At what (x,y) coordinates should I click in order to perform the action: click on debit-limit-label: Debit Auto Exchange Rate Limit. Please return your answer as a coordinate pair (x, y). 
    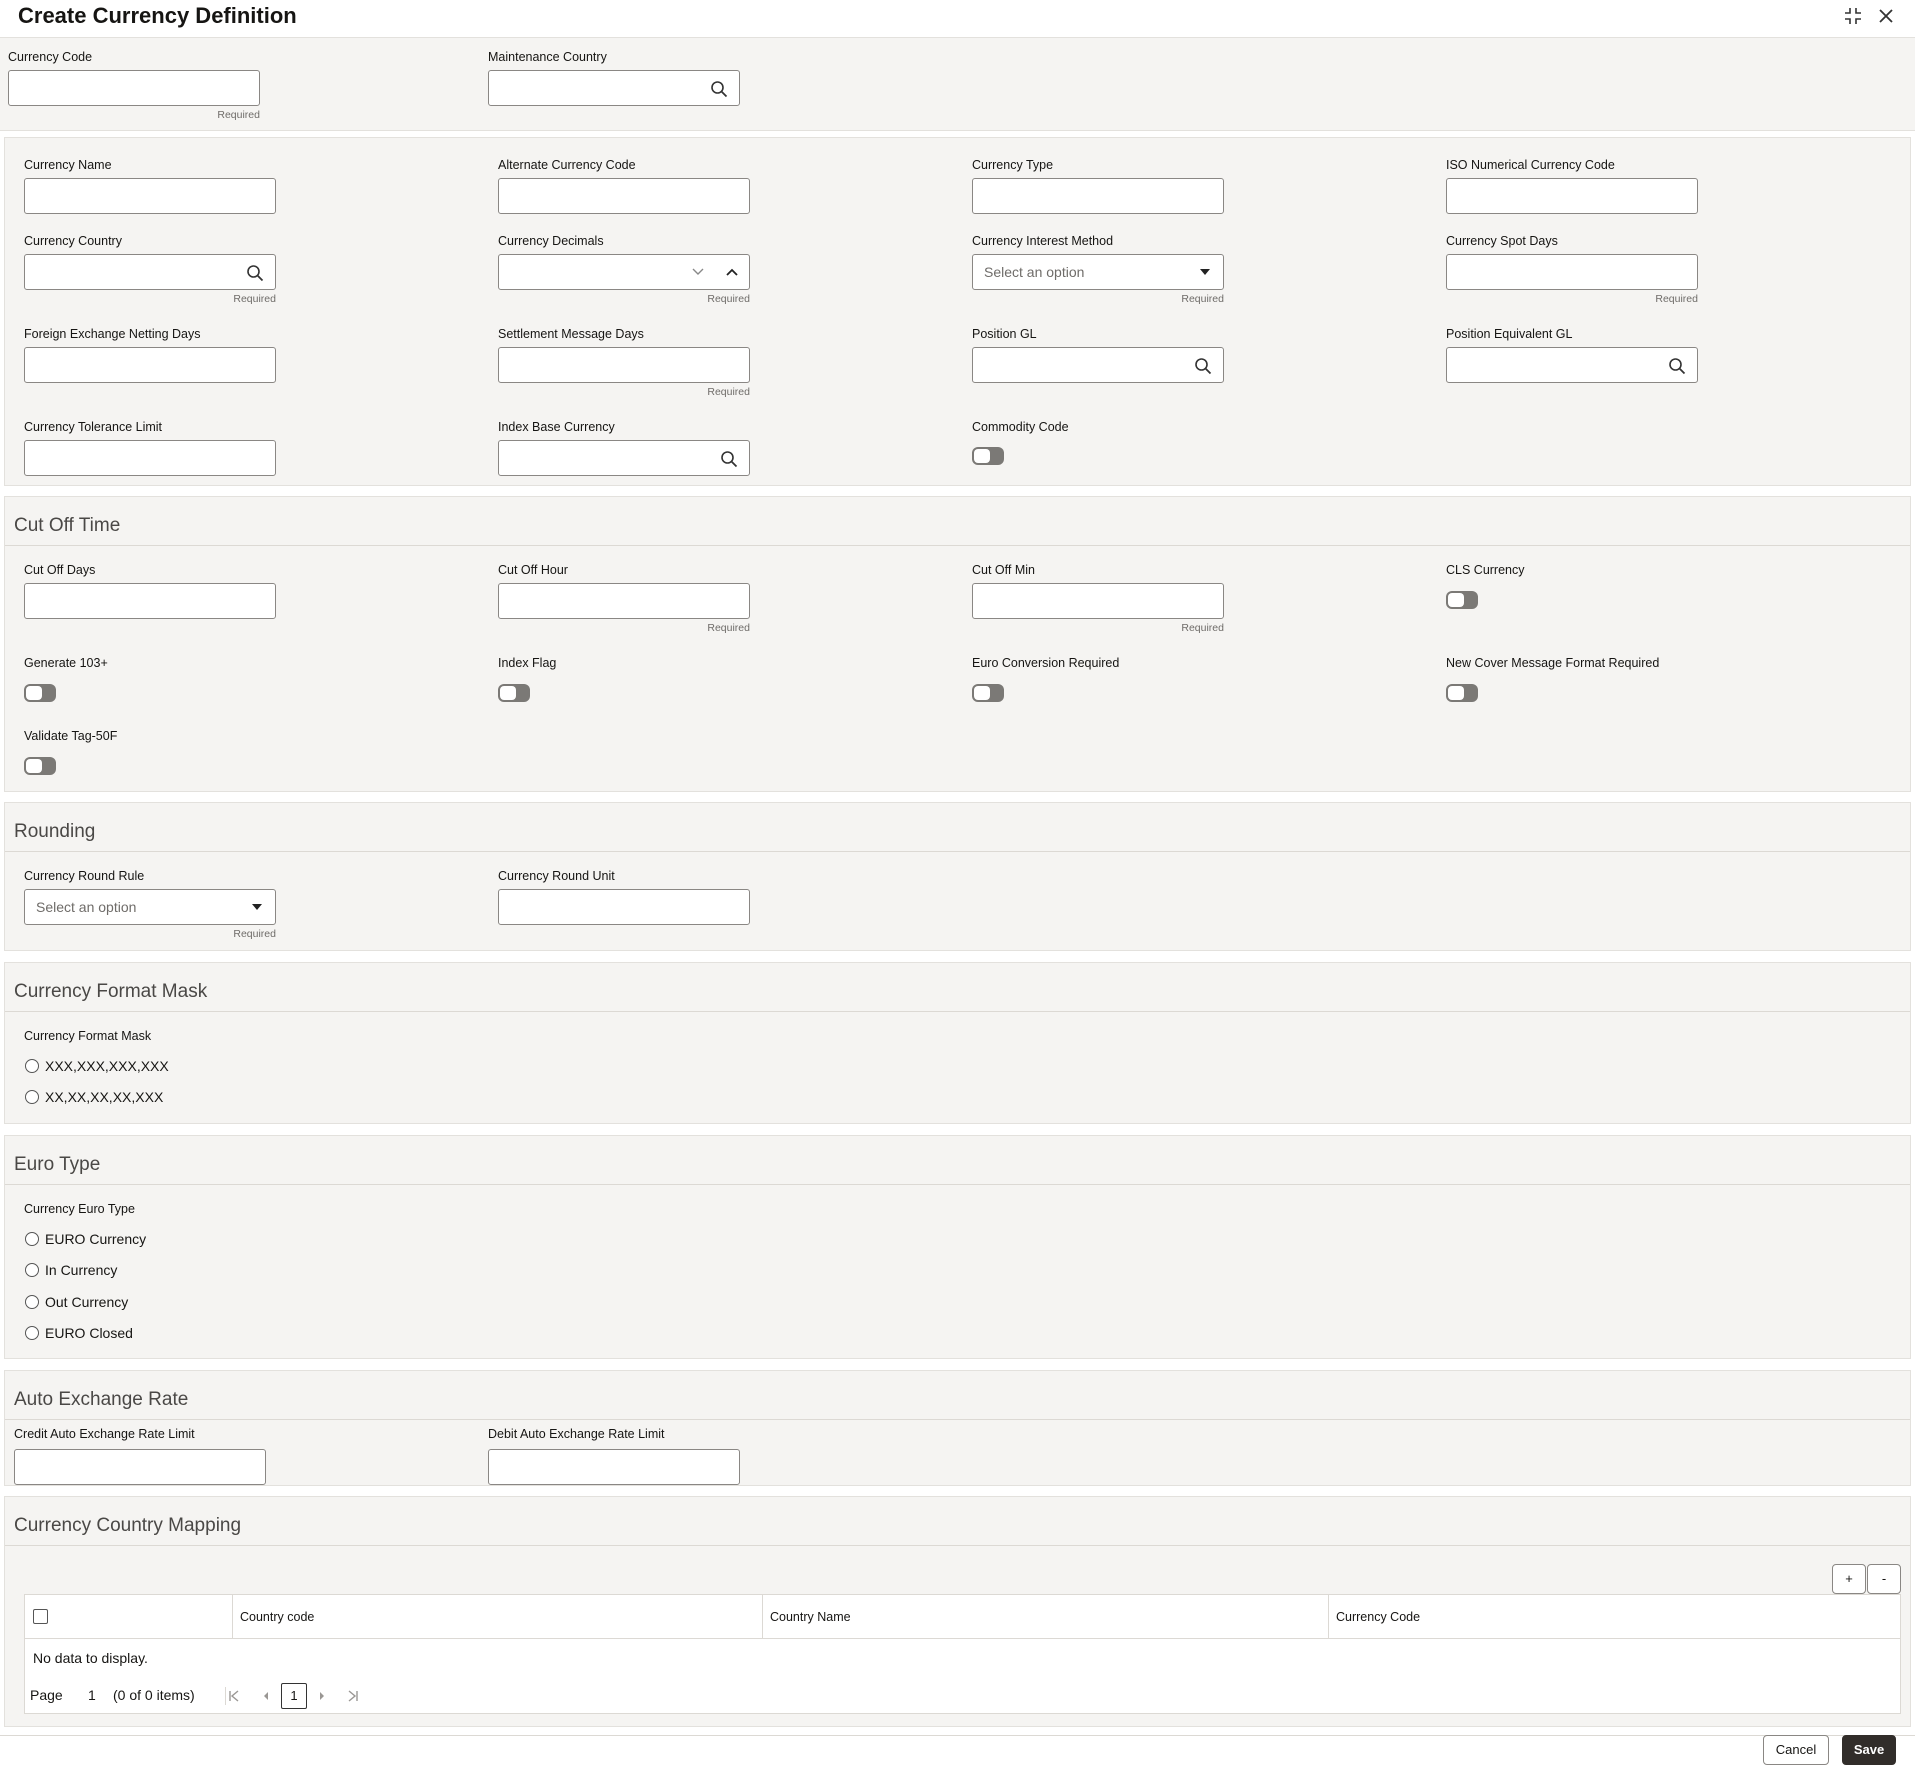
    Looking at the image, I should click on (576, 1434).